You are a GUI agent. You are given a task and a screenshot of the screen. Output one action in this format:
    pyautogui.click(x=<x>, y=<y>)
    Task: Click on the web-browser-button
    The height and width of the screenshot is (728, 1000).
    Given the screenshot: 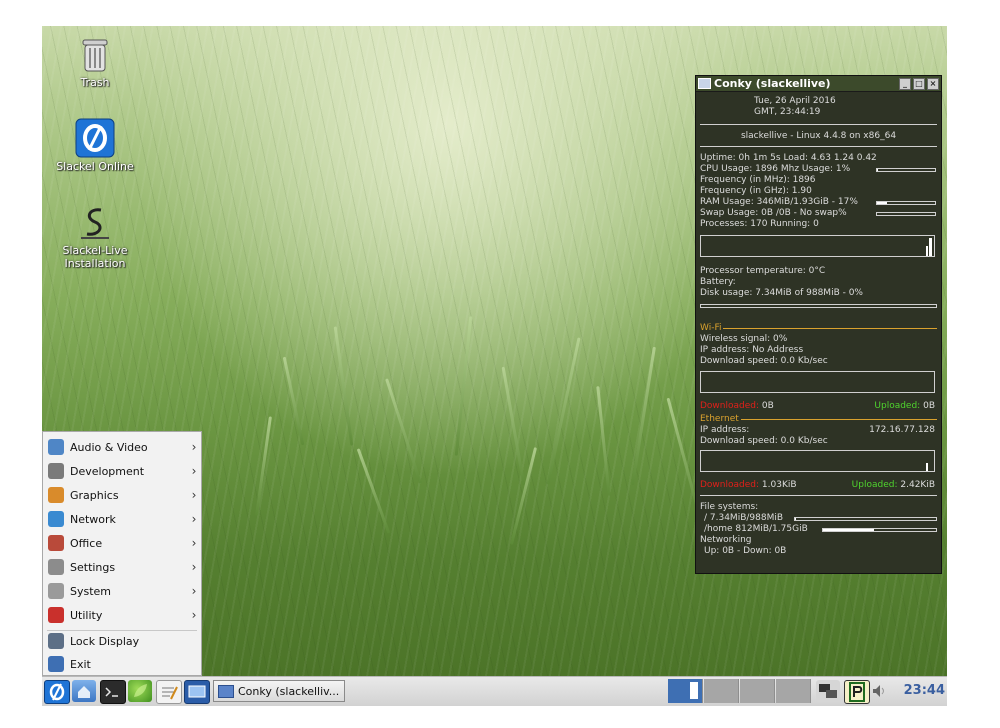 What is the action you would take?
    pyautogui.click(x=140, y=691)
    